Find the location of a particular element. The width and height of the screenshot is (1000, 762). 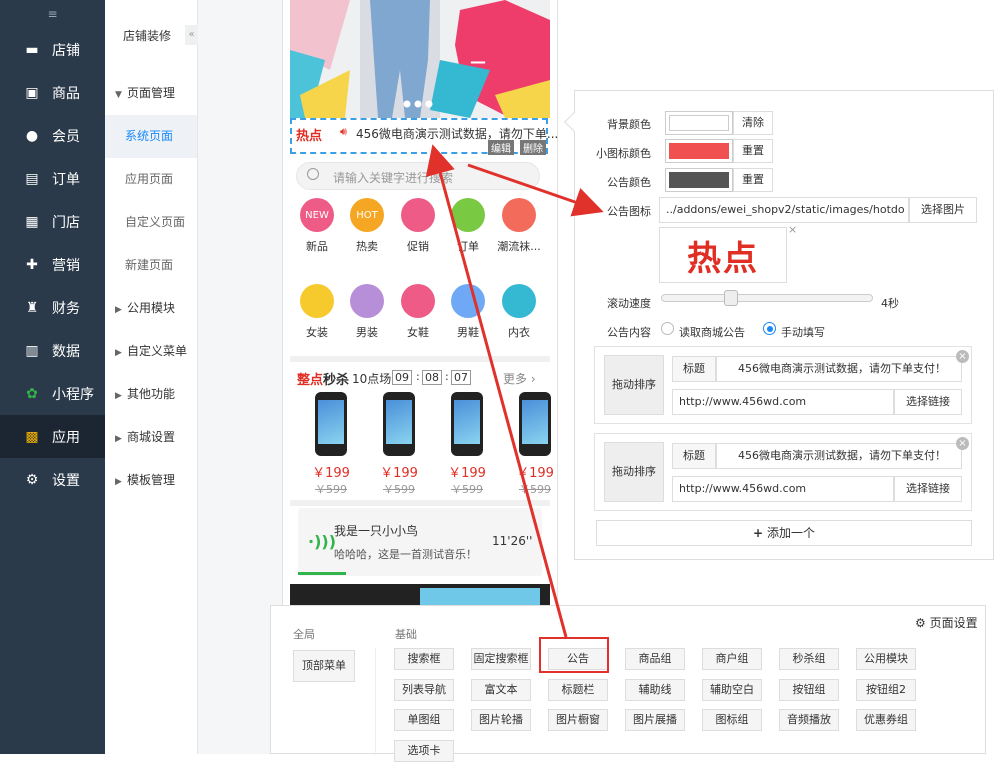

component-button: 图片轮播 is located at coordinates (501, 720).